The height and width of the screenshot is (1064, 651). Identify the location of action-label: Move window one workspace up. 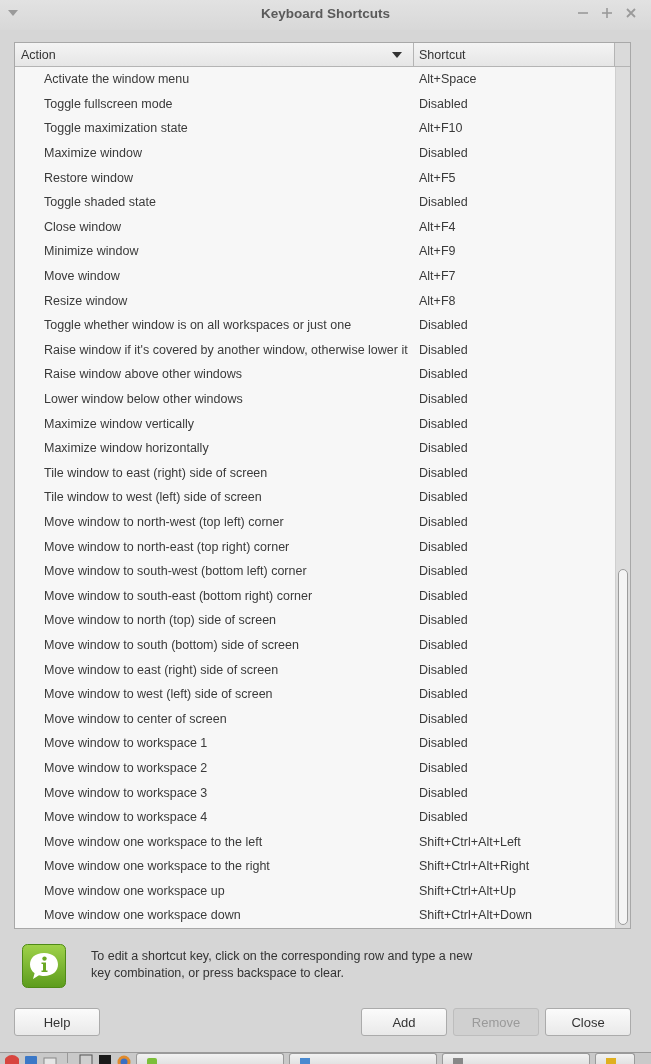
(134, 890).